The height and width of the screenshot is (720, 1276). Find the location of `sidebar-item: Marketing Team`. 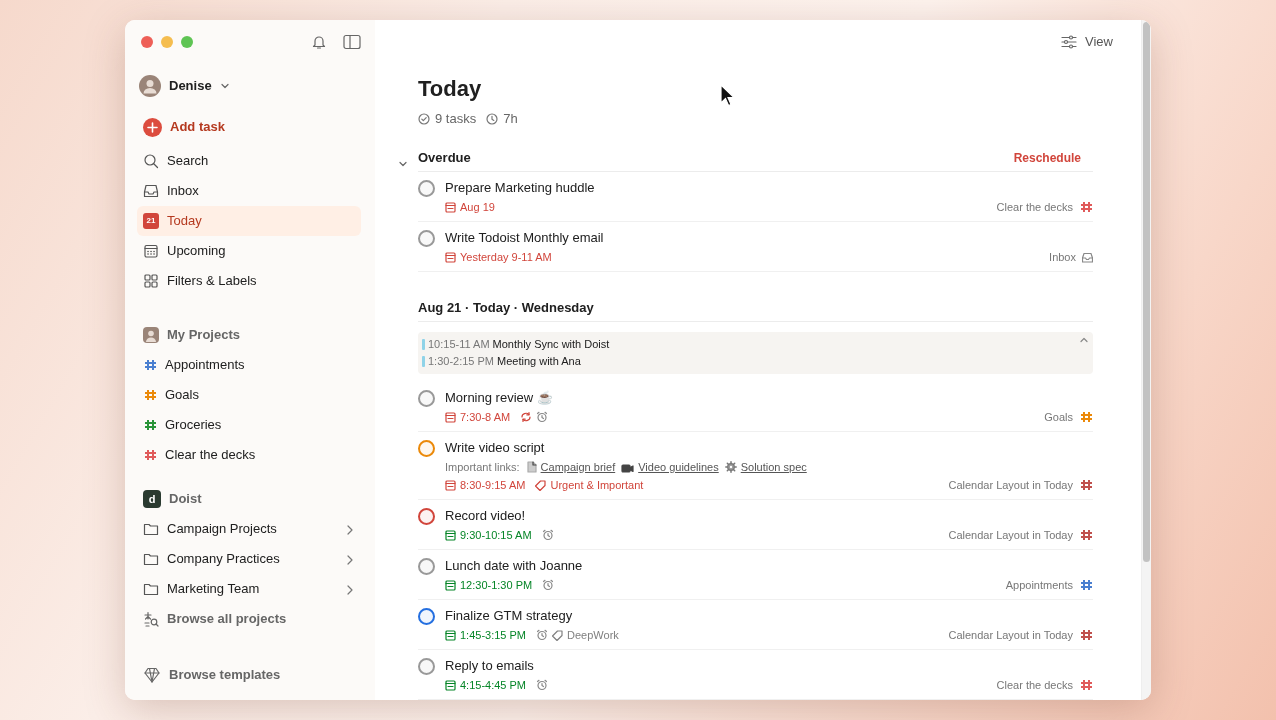

sidebar-item: Marketing Team is located at coordinates (249, 589).